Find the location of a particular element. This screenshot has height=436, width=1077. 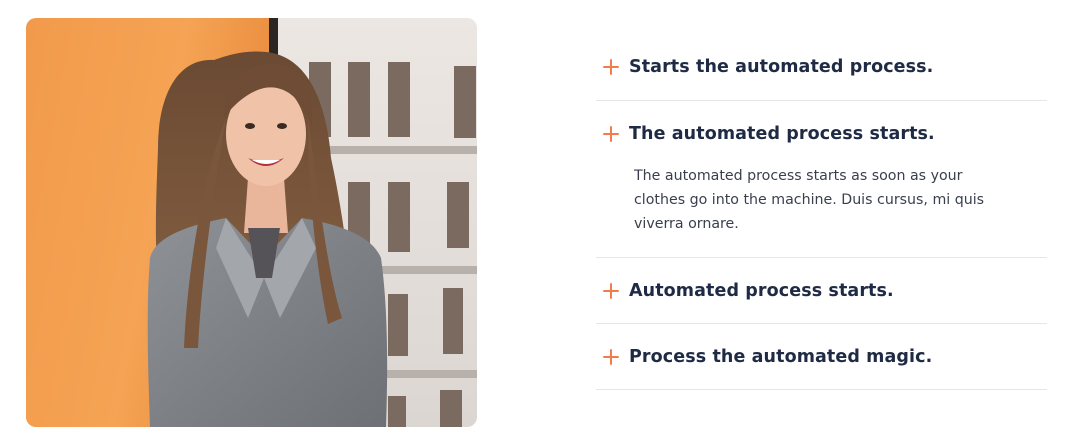

faq-title: Automated process starts. is located at coordinates (761, 290).